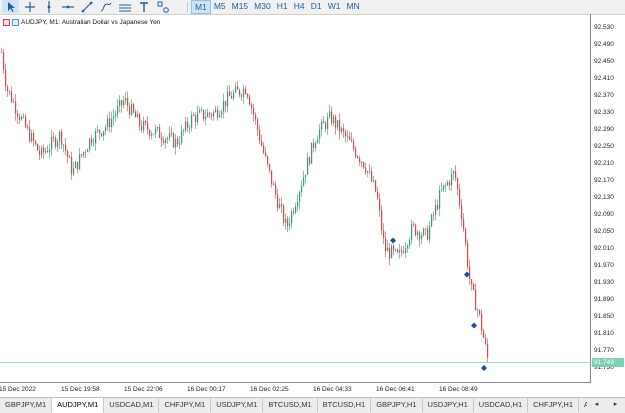  I want to click on price-label: 92.530, so click(604, 27).